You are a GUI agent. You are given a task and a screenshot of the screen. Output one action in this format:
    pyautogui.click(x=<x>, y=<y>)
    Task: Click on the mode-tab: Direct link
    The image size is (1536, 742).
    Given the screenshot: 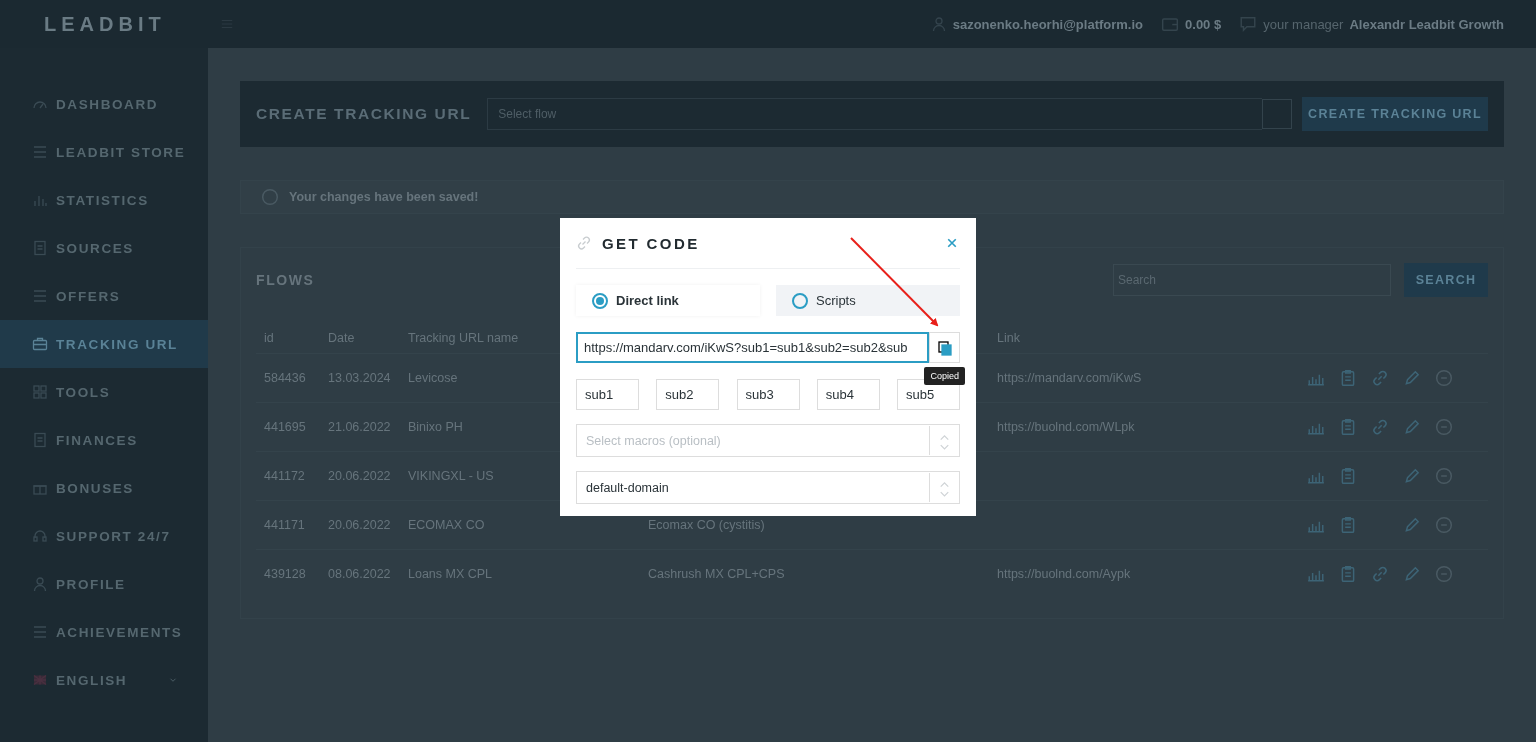 What is the action you would take?
    pyautogui.click(x=668, y=300)
    